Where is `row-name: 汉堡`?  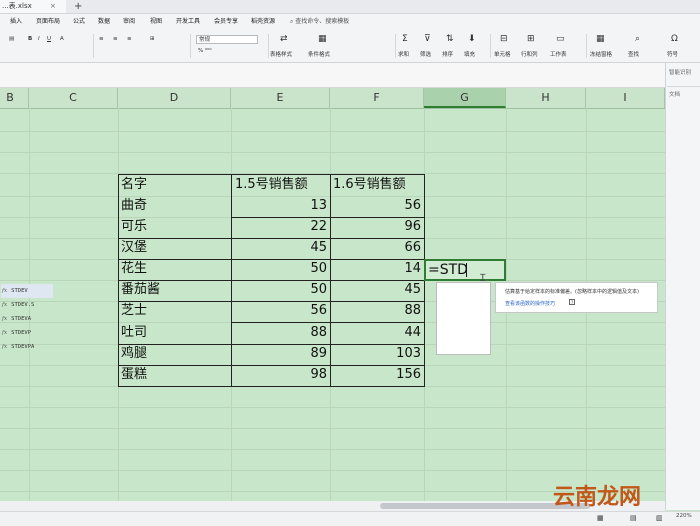 row-name: 汉堡 is located at coordinates (134, 248).